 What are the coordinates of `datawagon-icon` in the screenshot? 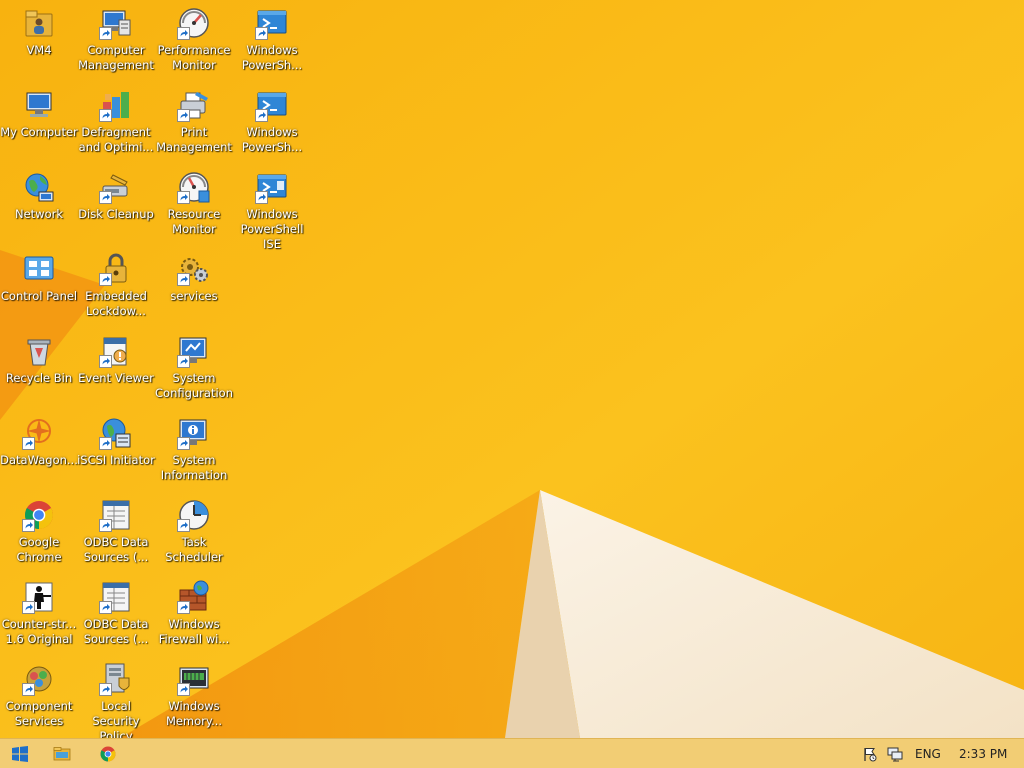 It's located at (39, 433).